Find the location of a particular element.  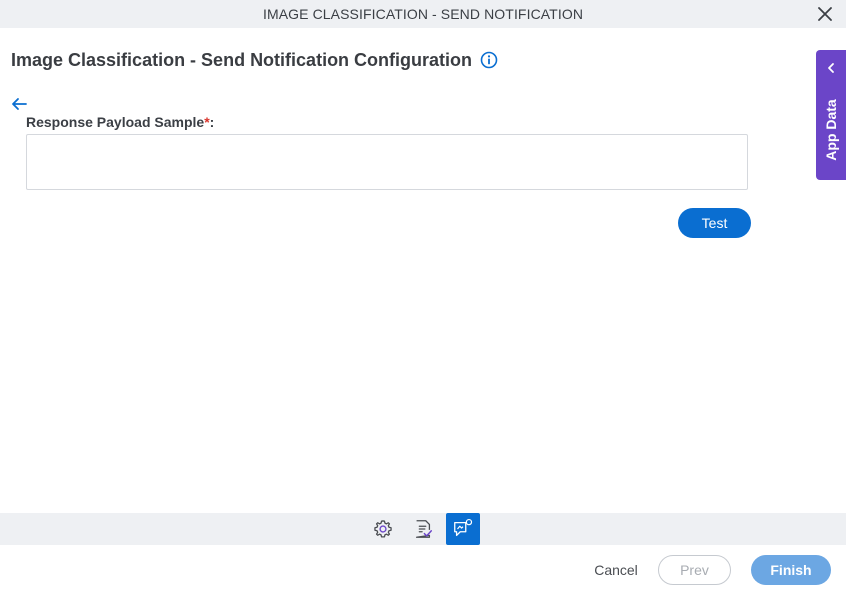

bottom-toolbar is located at coordinates (423, 529).